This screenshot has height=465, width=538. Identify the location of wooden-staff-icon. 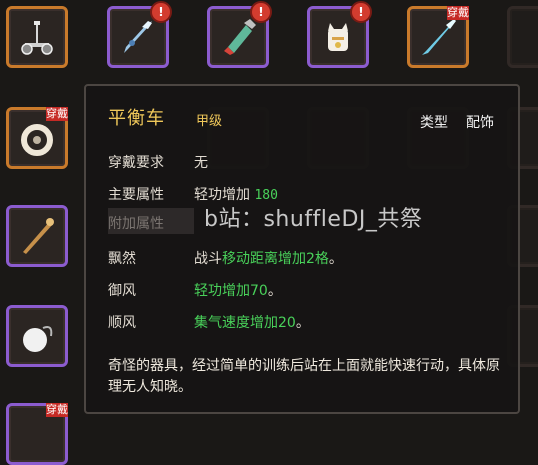
(38, 236).